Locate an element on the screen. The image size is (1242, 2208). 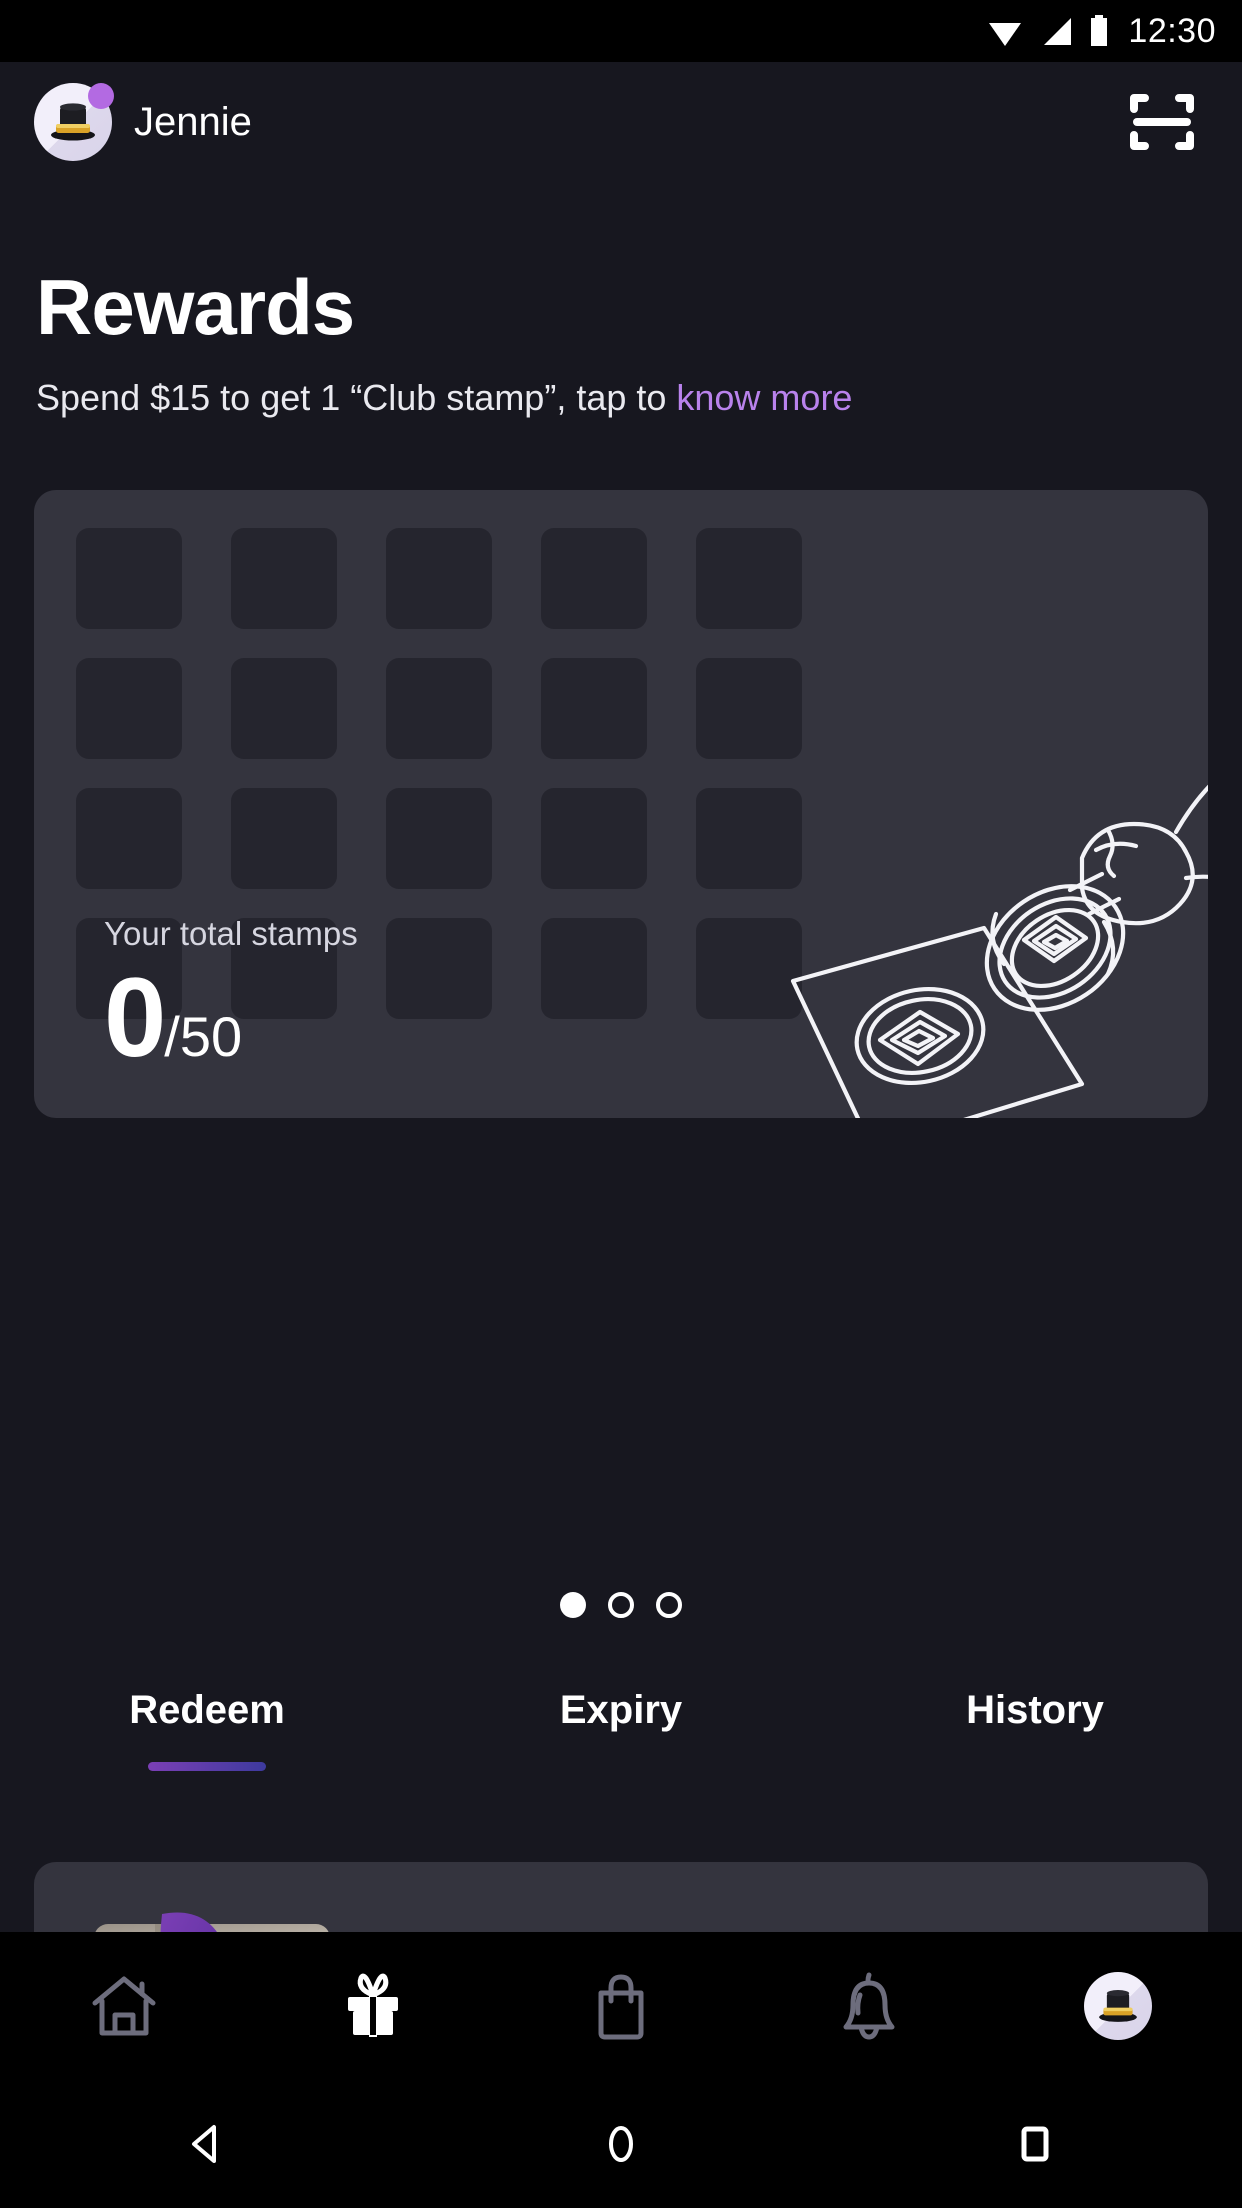
subtitle-text: Spend $15 to get 1 “Club stamp”, tap to is located at coordinates (356, 397).